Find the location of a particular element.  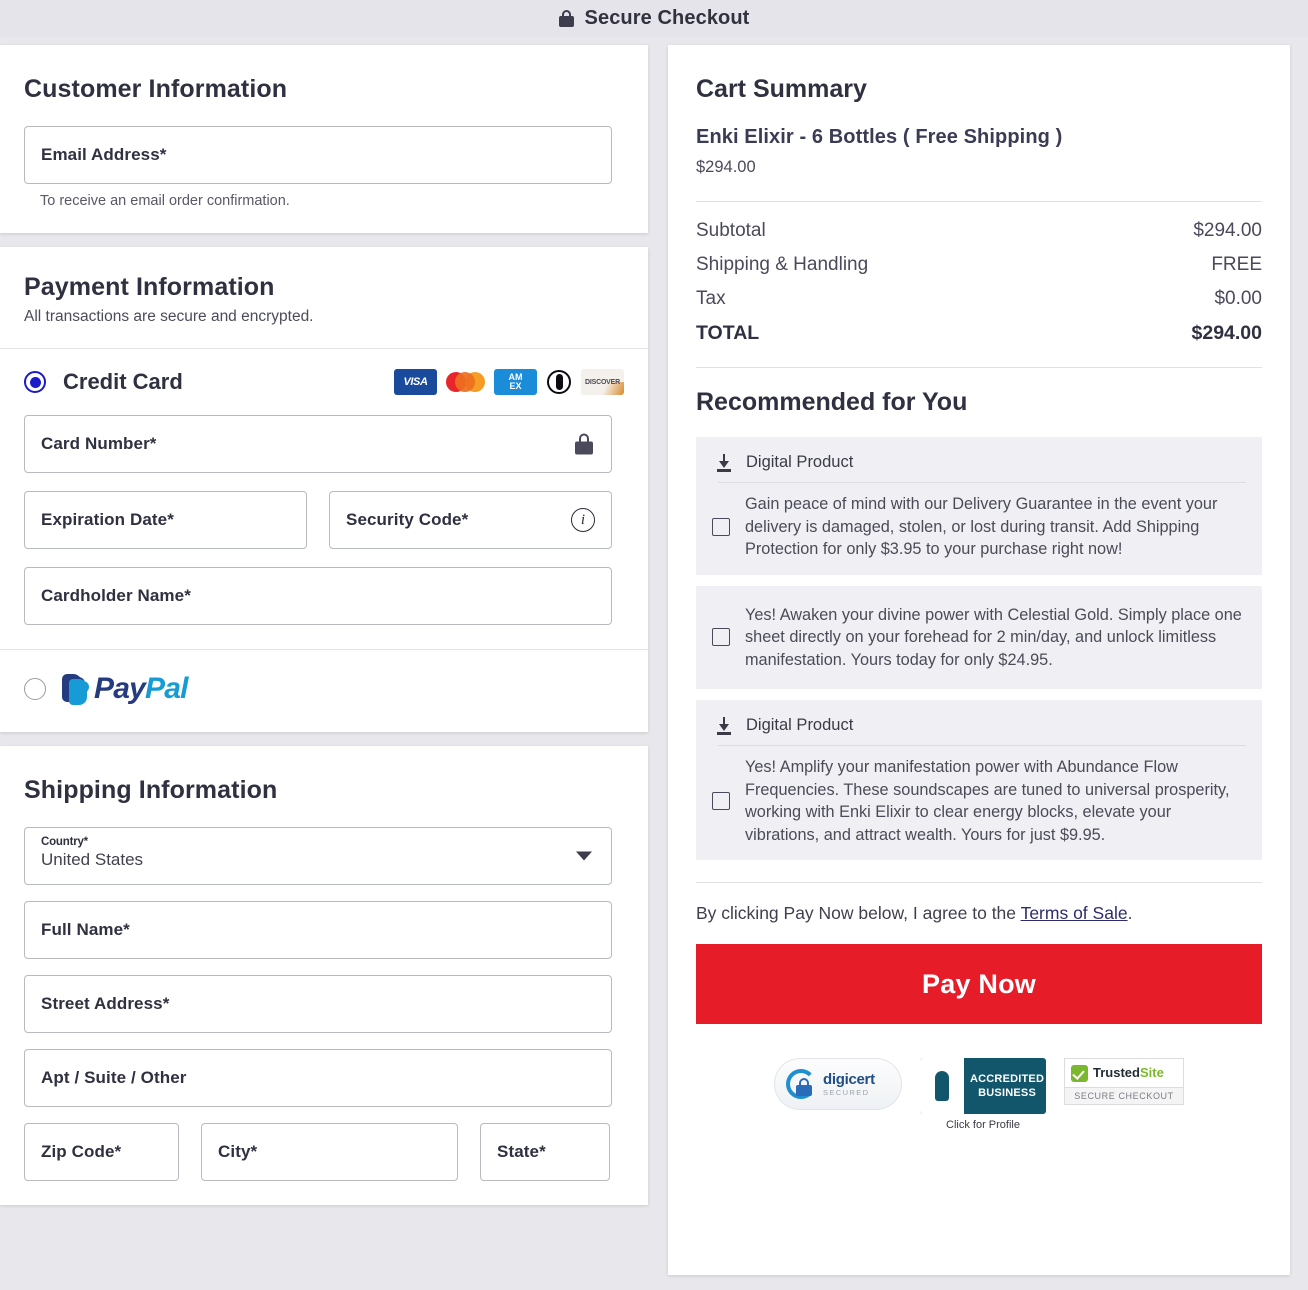

expiration-date-field: Expiration Date* is located at coordinates (165, 520).